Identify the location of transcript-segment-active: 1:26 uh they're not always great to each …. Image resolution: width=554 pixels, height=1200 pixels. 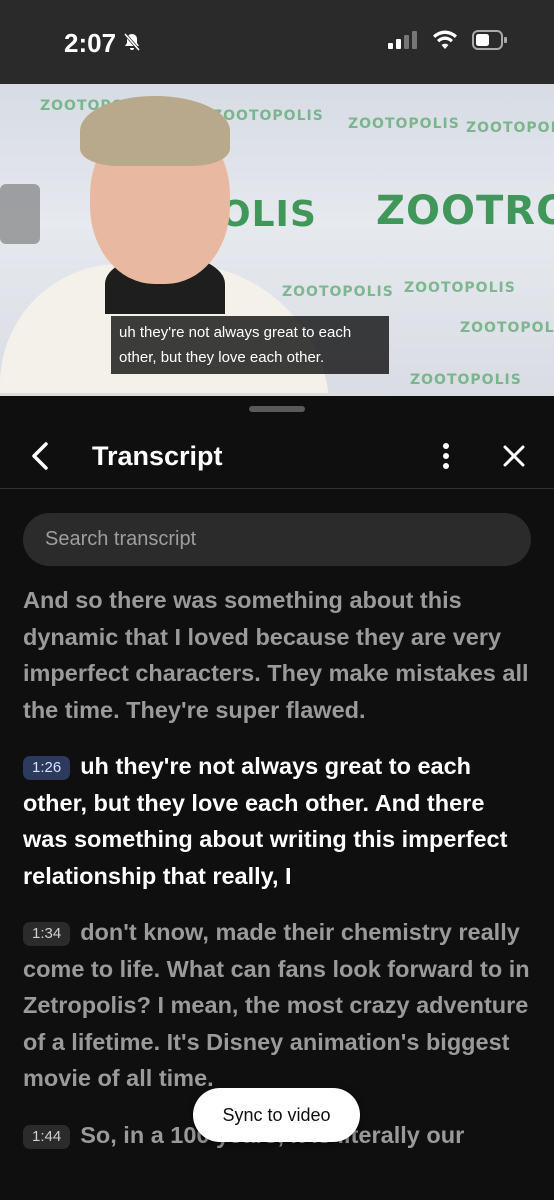
(278, 821).